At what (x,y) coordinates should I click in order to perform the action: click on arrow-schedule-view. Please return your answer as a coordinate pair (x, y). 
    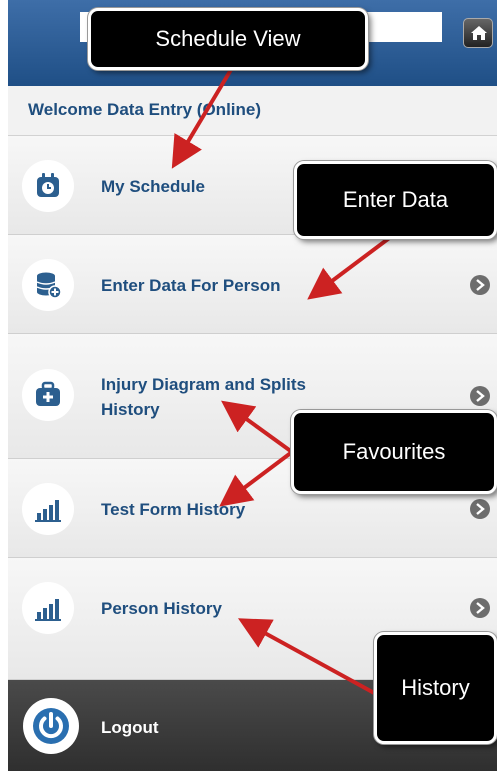
    Looking at the image, I should click on (202, 117).